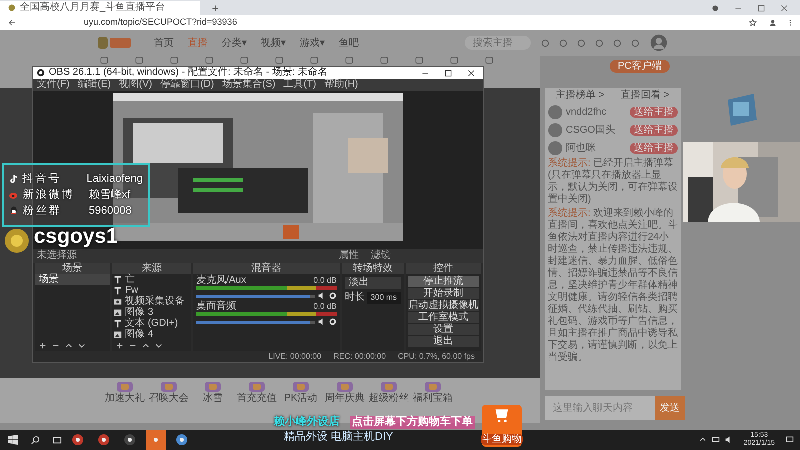 The width and height of the screenshot is (800, 450). I want to click on network-icon, so click(716, 440).